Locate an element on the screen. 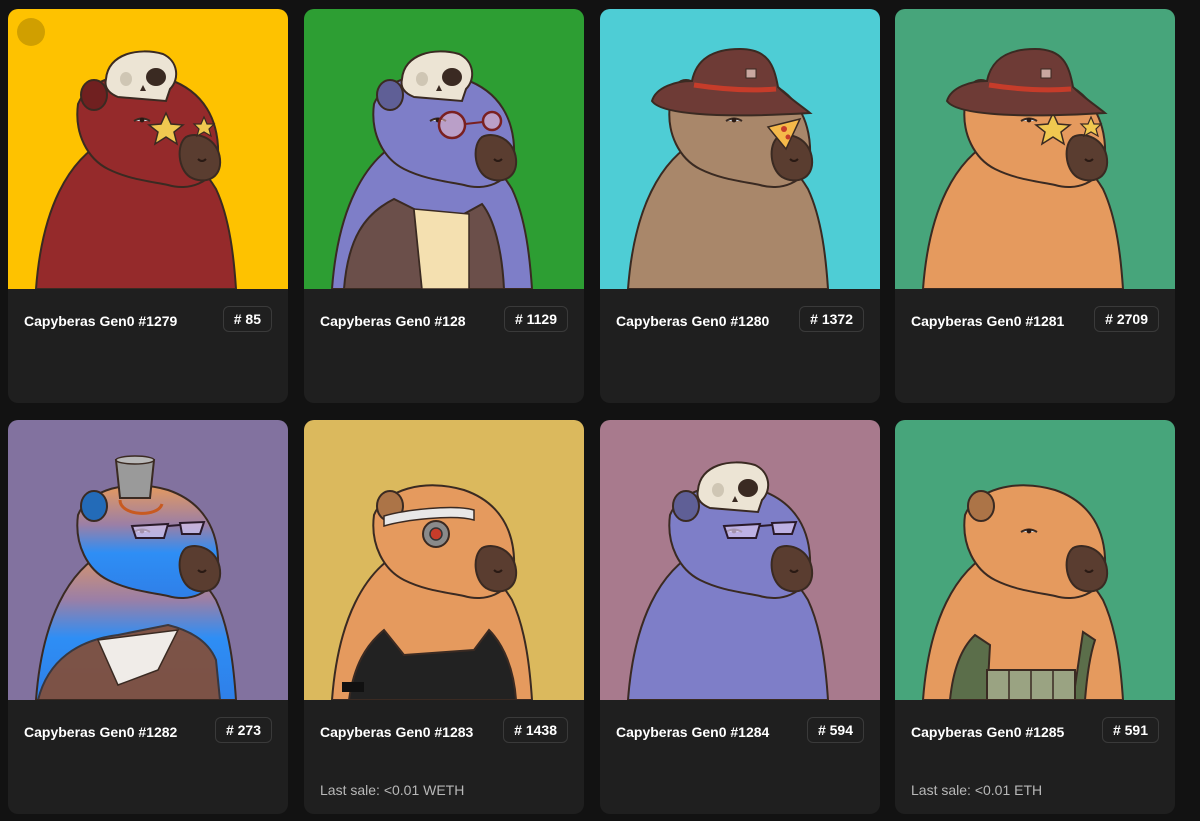 This screenshot has width=1200, height=821. rarity-rank-badge: # 85 is located at coordinates (247, 319).